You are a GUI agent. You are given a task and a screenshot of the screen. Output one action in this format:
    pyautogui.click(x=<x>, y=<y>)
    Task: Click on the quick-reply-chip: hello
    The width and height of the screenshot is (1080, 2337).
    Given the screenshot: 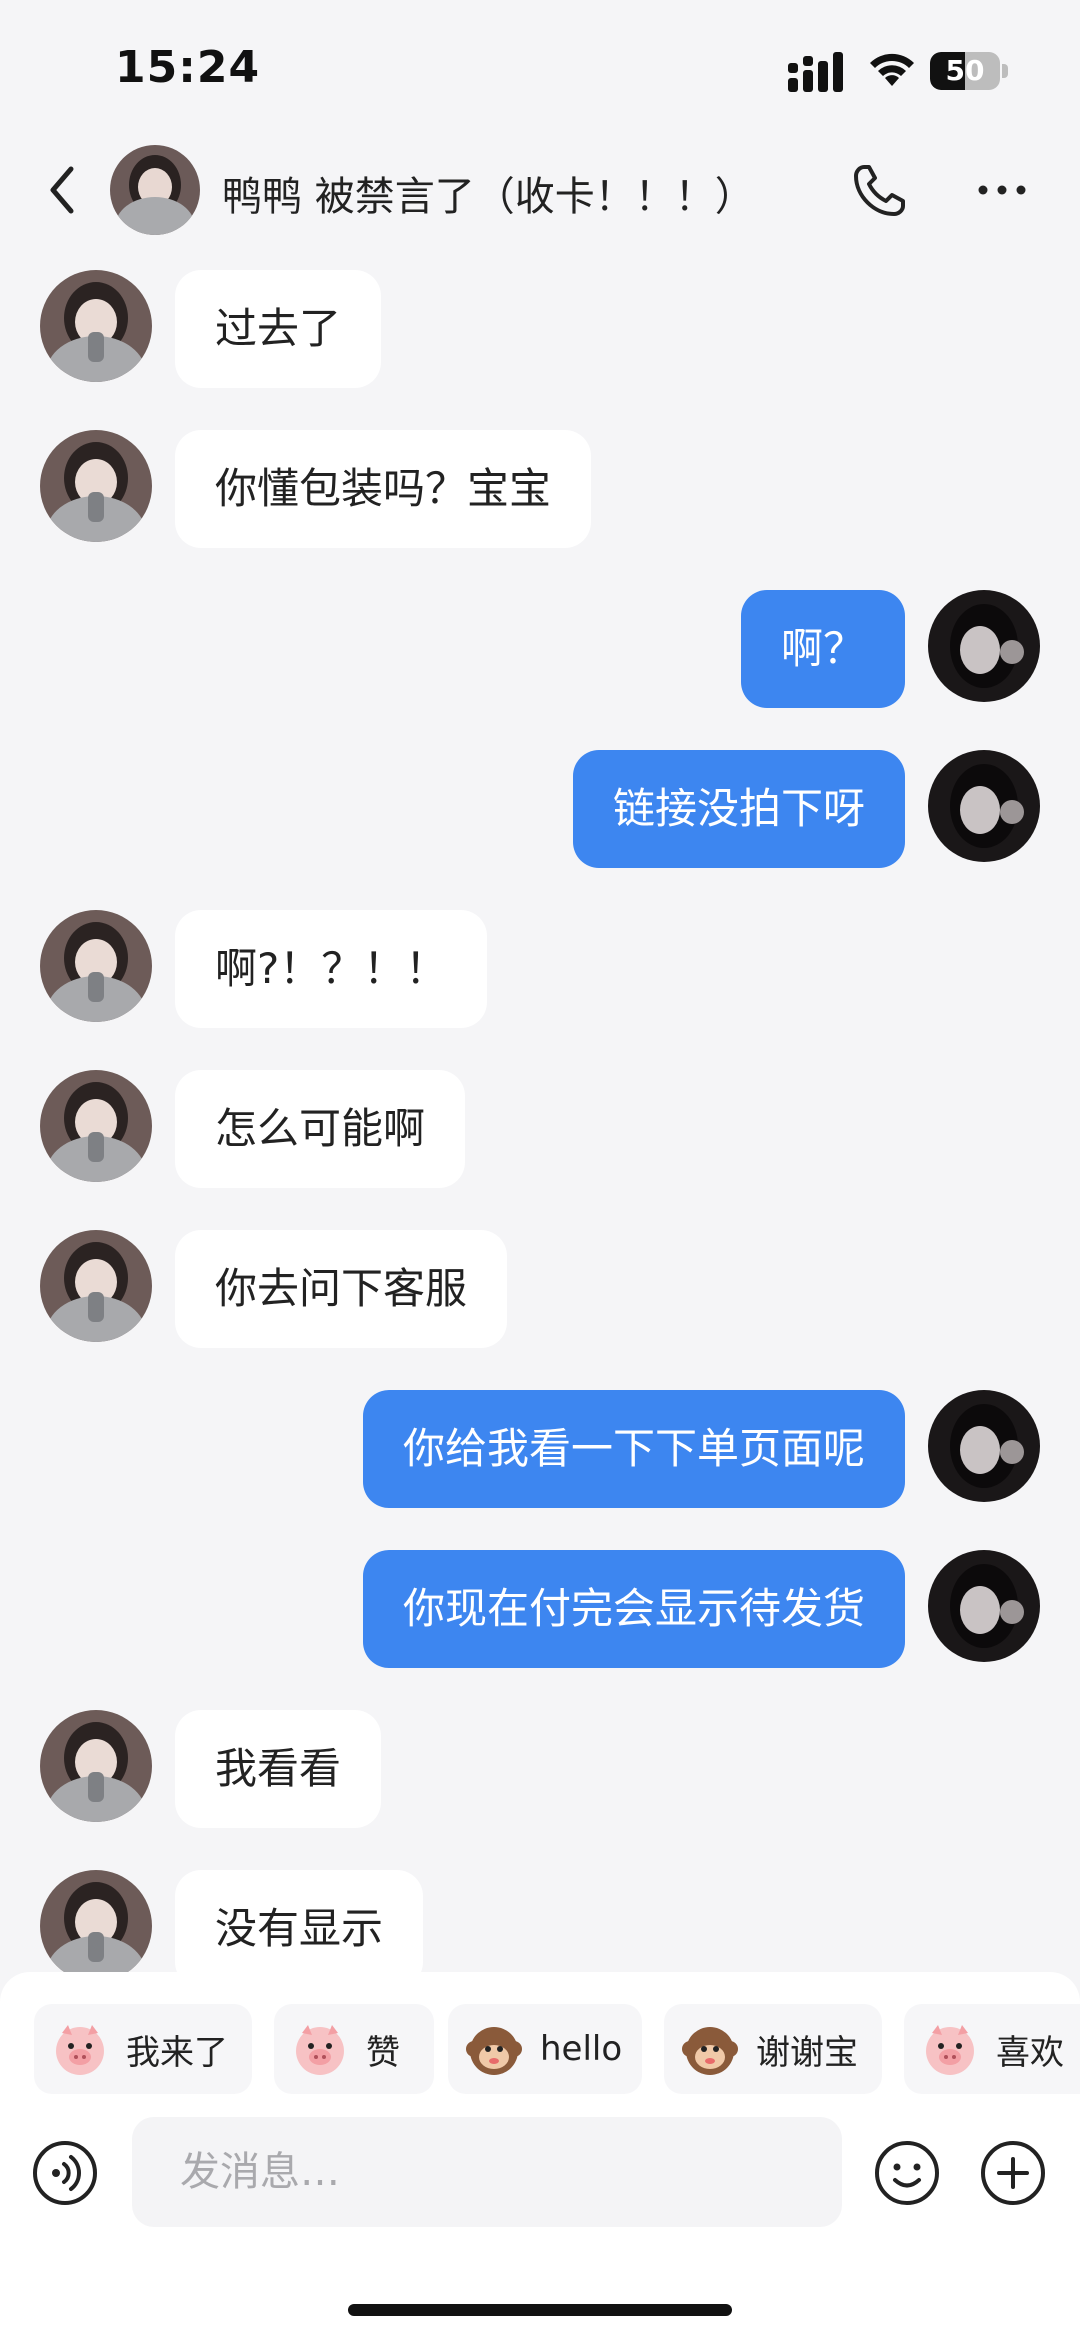 What is the action you would take?
    pyautogui.click(x=545, y=2049)
    